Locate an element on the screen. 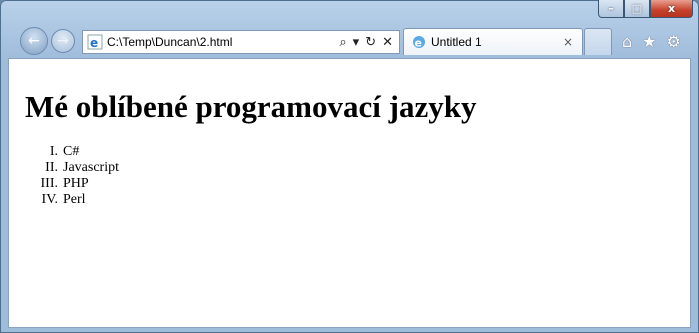 This screenshot has width=699, height=333. list-text: Perl is located at coordinates (74, 199).